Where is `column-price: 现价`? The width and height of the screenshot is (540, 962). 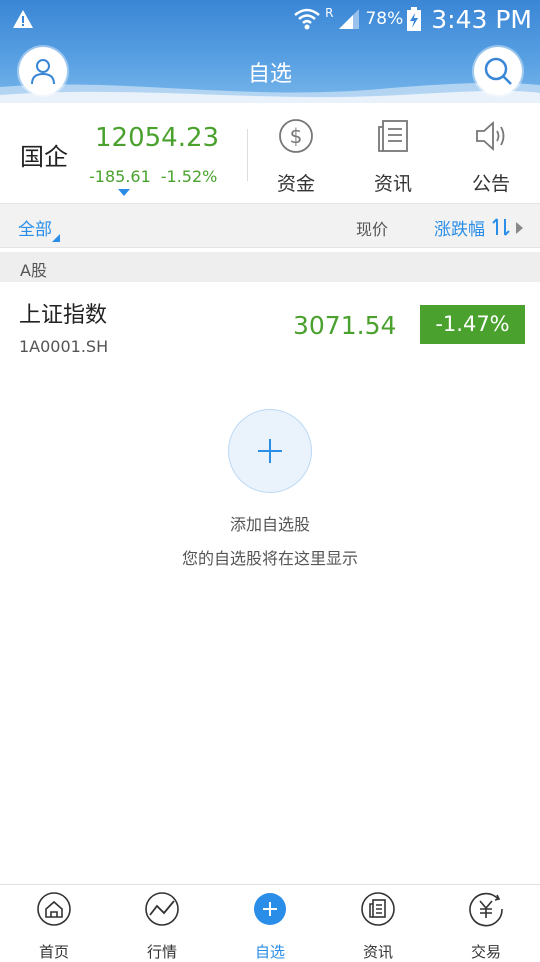 column-price: 现价 is located at coordinates (372, 229).